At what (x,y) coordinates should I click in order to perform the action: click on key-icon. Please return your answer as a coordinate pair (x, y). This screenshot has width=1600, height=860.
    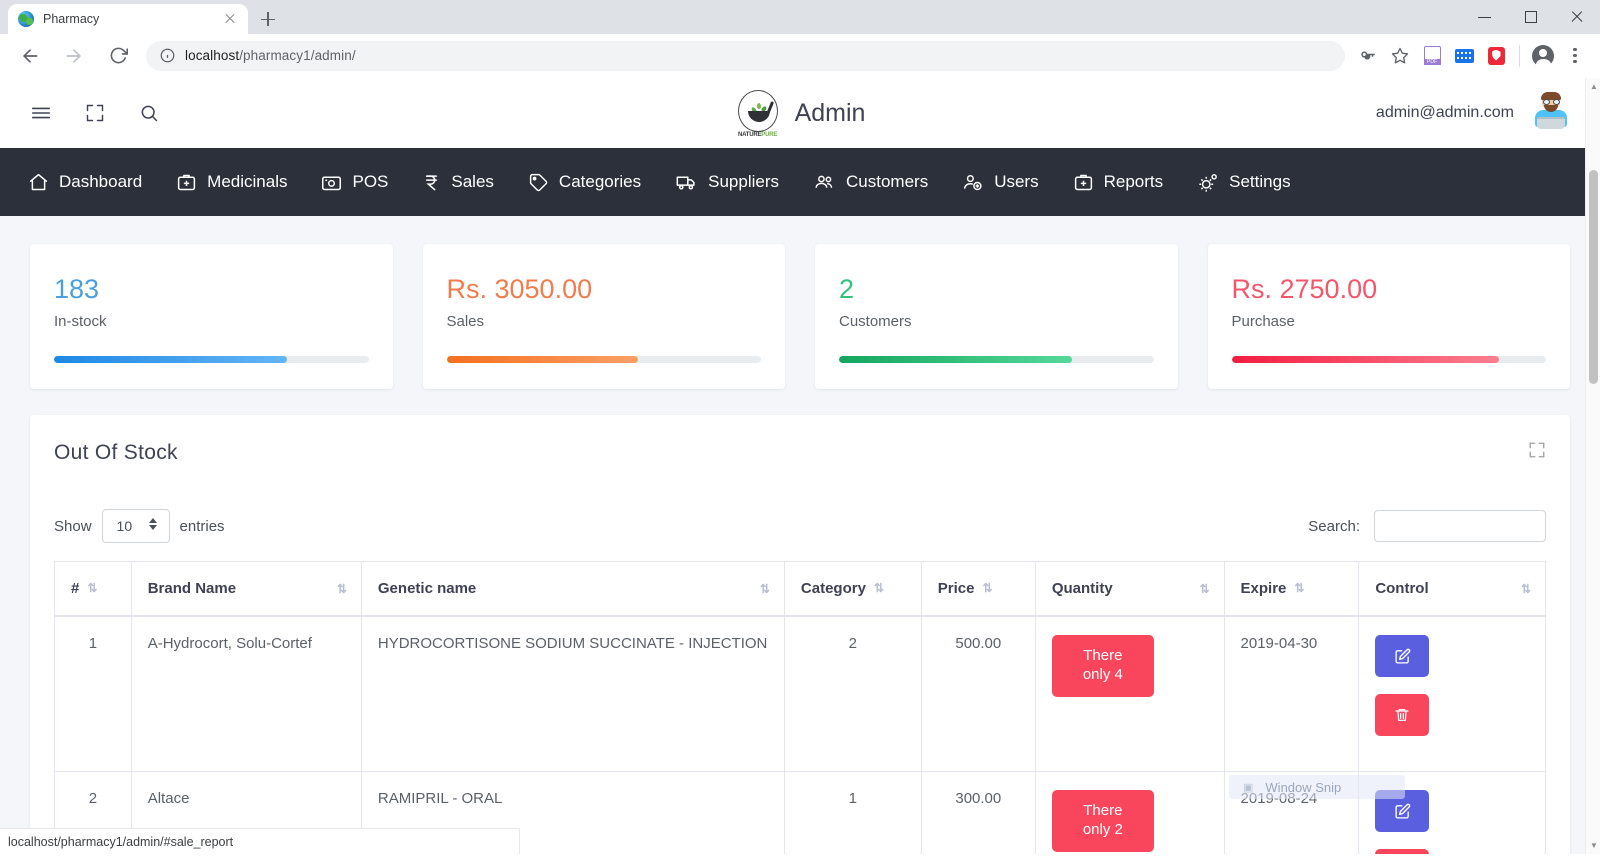
    Looking at the image, I should click on (1368, 56).